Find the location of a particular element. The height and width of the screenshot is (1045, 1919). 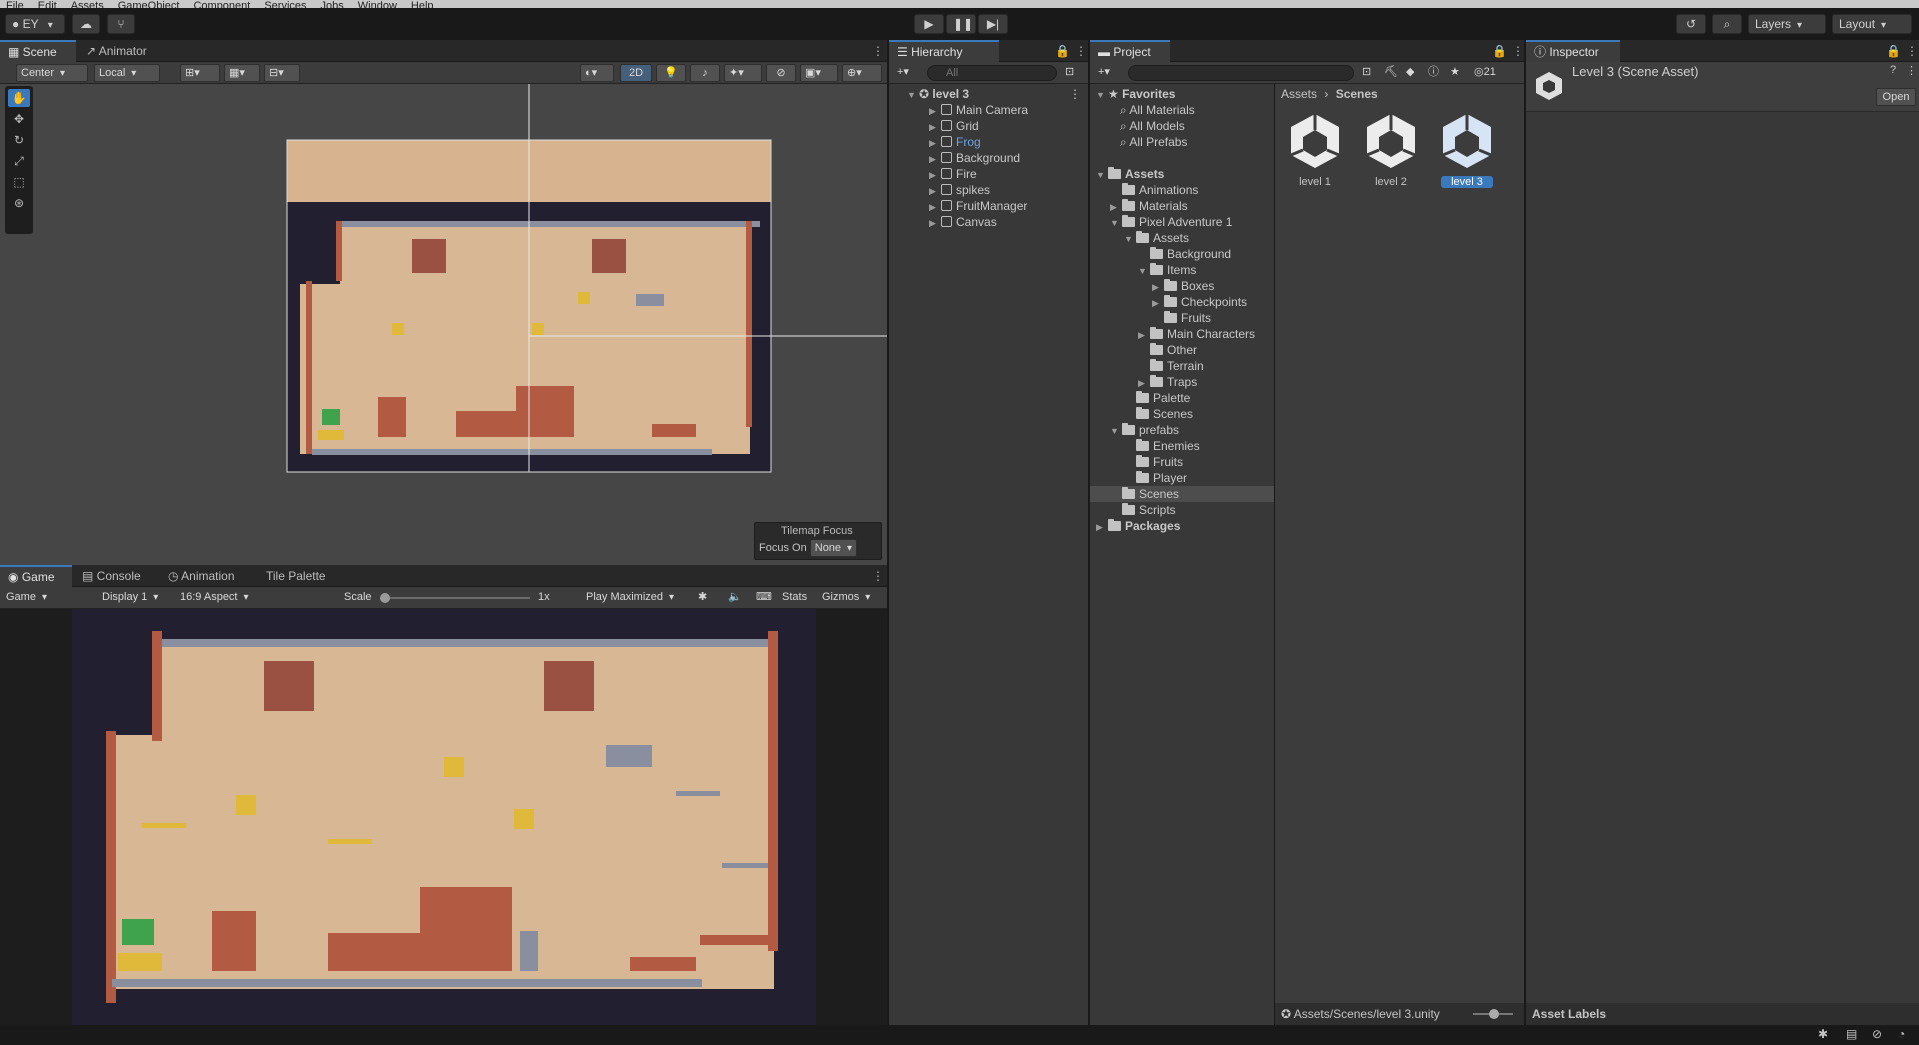

gizmos-scene-button: ⊕▾ is located at coordinates (862, 73).